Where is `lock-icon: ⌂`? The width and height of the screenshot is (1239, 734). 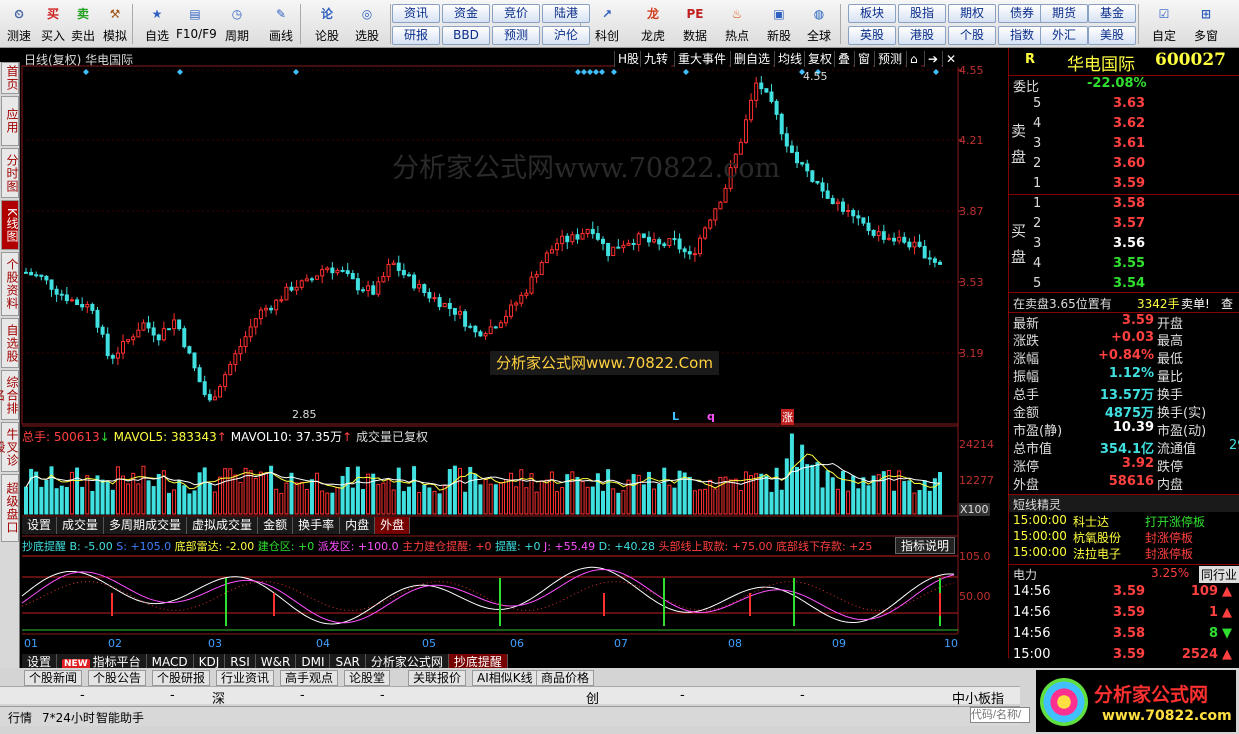 lock-icon: ⌂ is located at coordinates (913, 59).